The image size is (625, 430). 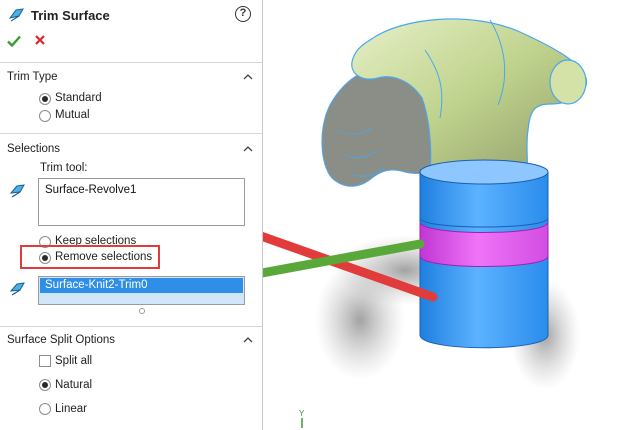 I want to click on panel-header: Trim Surface ?, so click(x=131, y=31).